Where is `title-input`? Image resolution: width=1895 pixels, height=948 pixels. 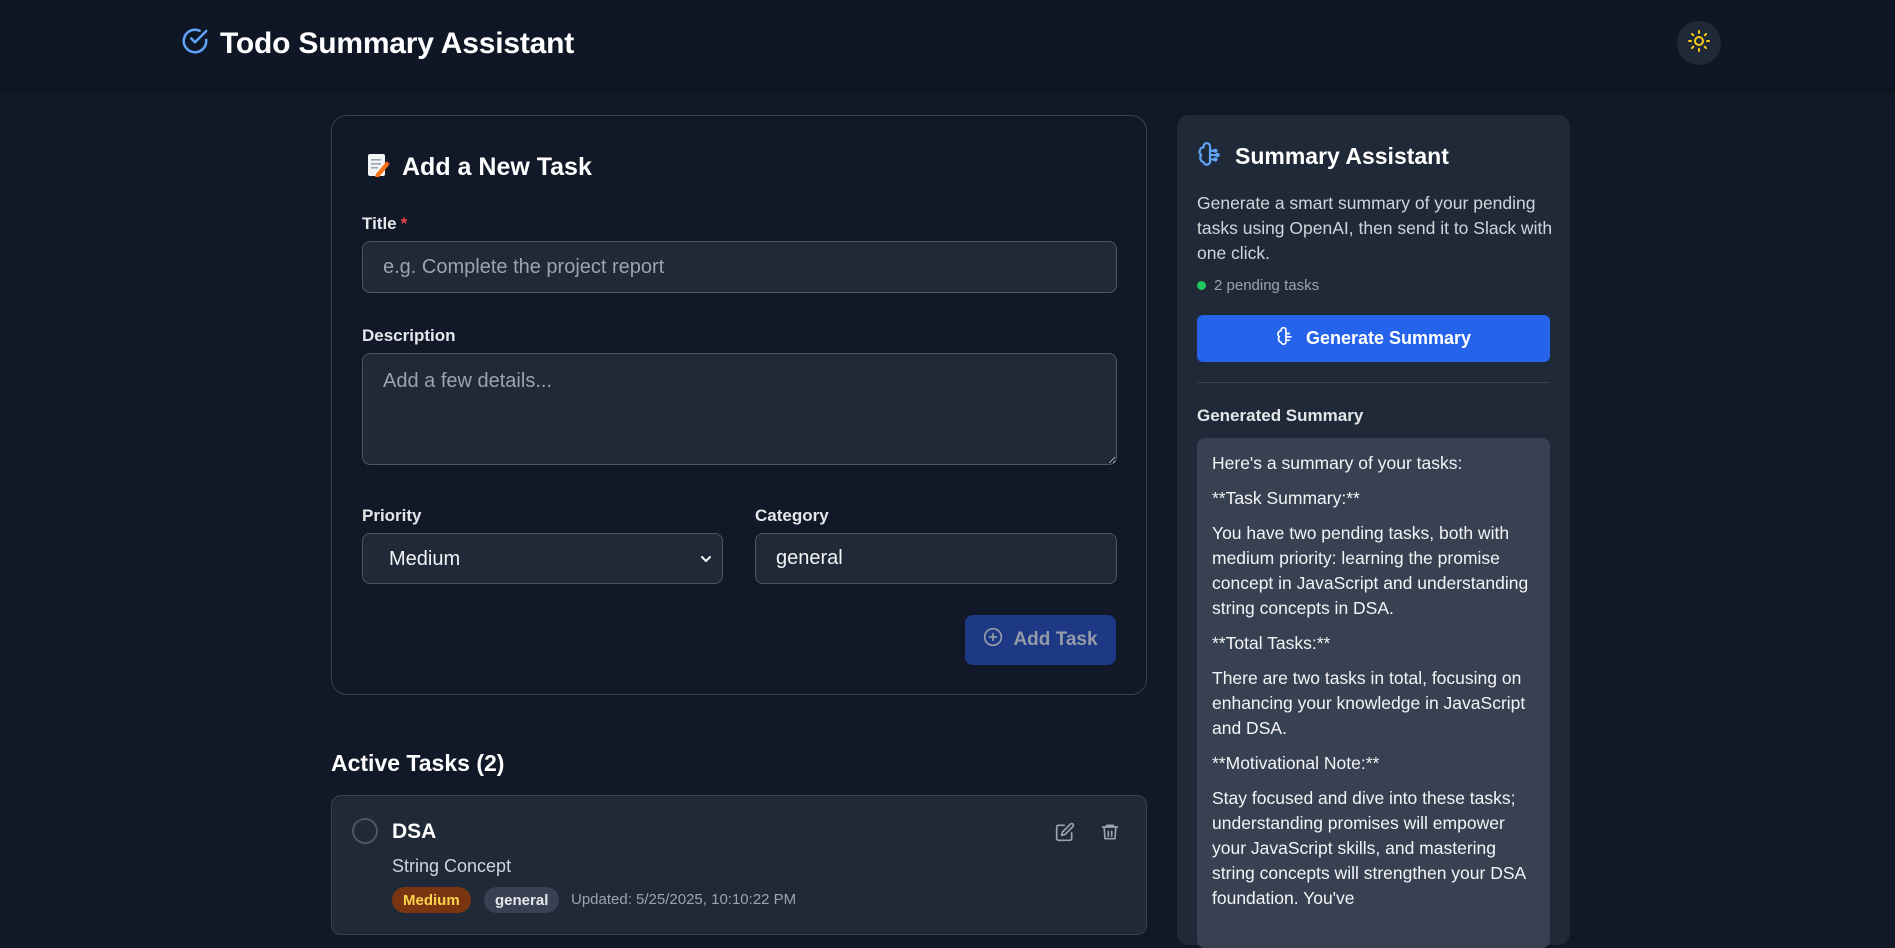
title-input is located at coordinates (739, 267).